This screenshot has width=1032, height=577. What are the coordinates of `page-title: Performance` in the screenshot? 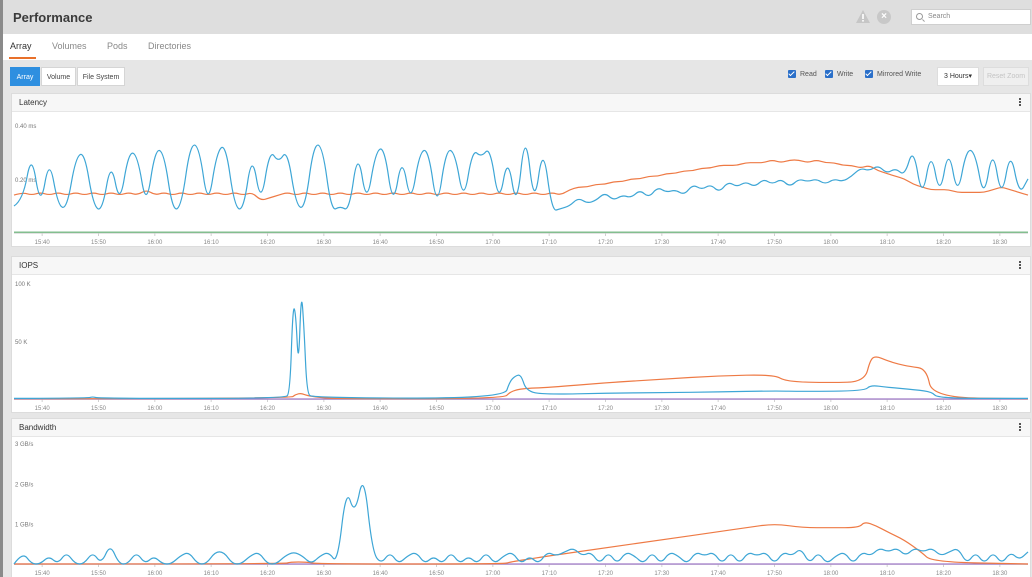 It's located at (53, 17).